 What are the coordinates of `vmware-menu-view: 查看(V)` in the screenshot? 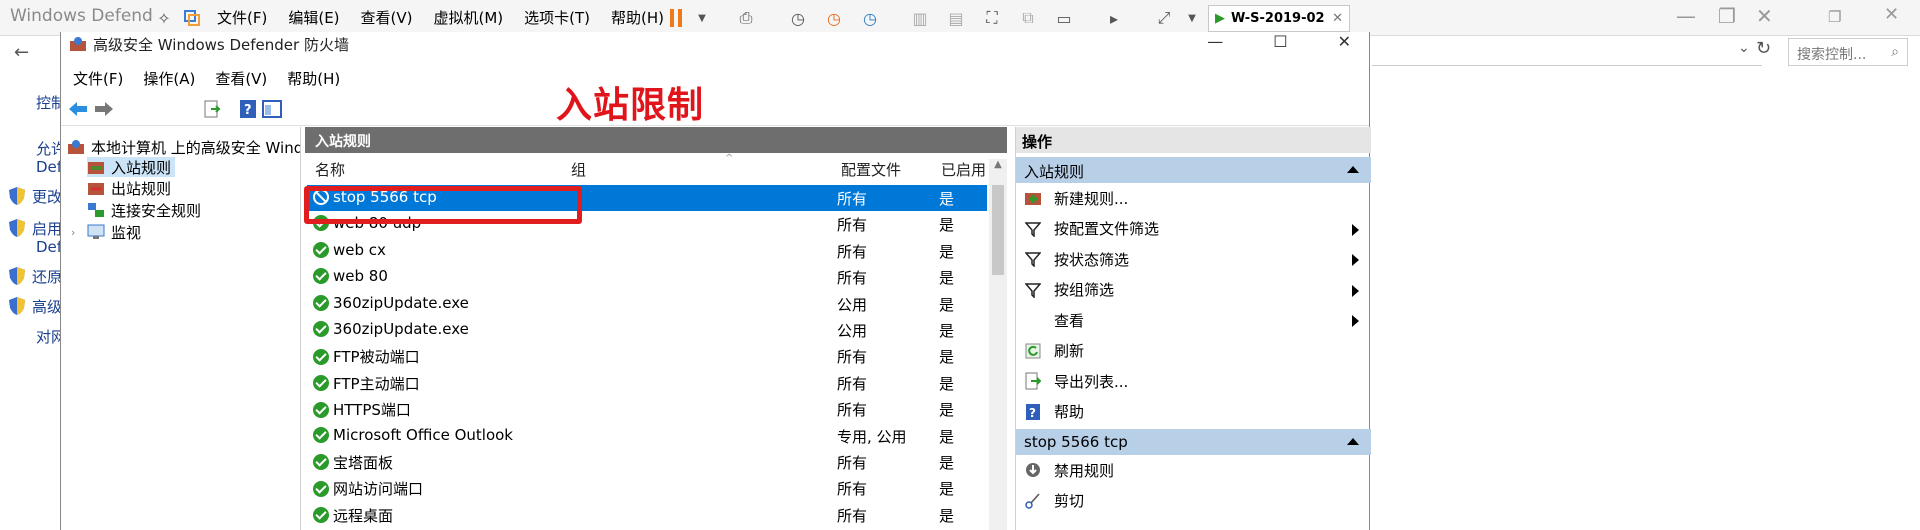 It's located at (387, 17).